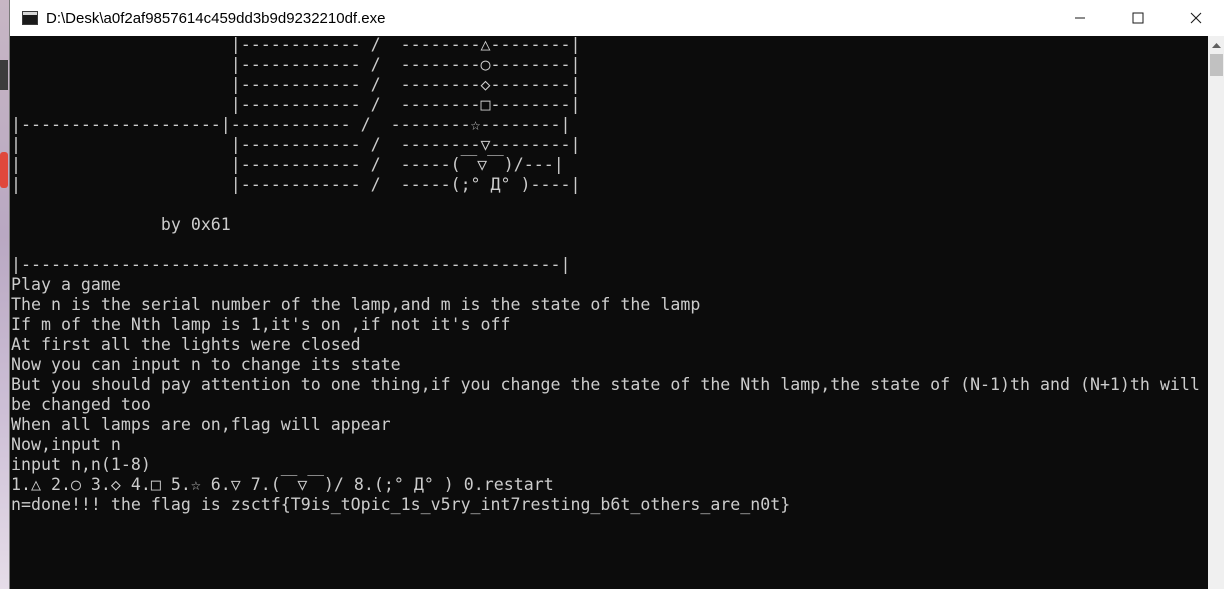 The height and width of the screenshot is (589, 1224). Describe the element at coordinates (121, 224) in the screenshot. I see `console-line: by 0x61` at that location.